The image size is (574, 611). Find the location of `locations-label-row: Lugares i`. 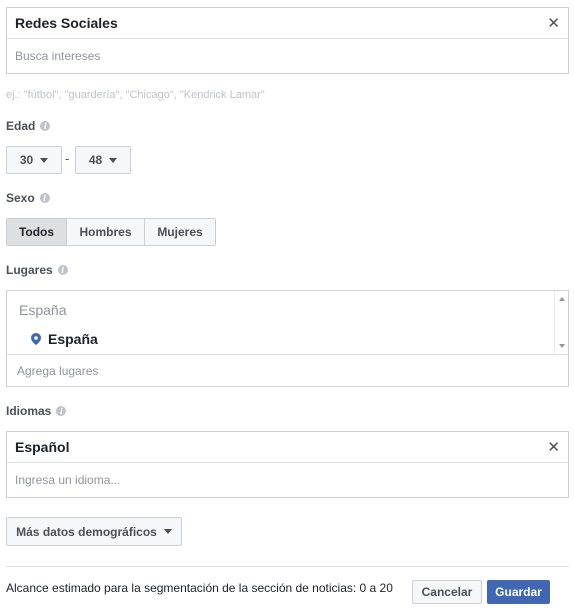

locations-label-row: Lugares i is located at coordinates (37, 270).